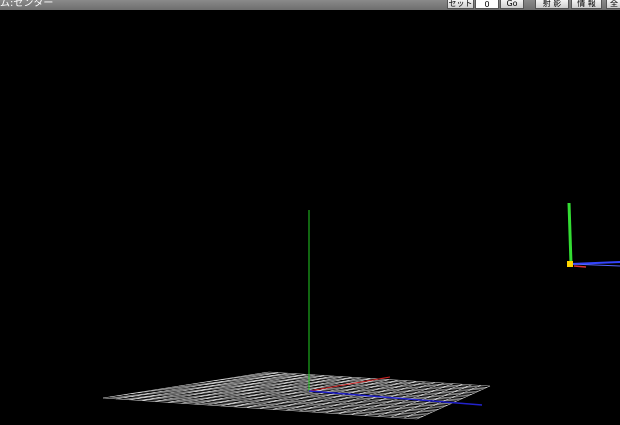 The height and width of the screenshot is (425, 620). I want to click on info-button: 情 報, so click(586, 4).